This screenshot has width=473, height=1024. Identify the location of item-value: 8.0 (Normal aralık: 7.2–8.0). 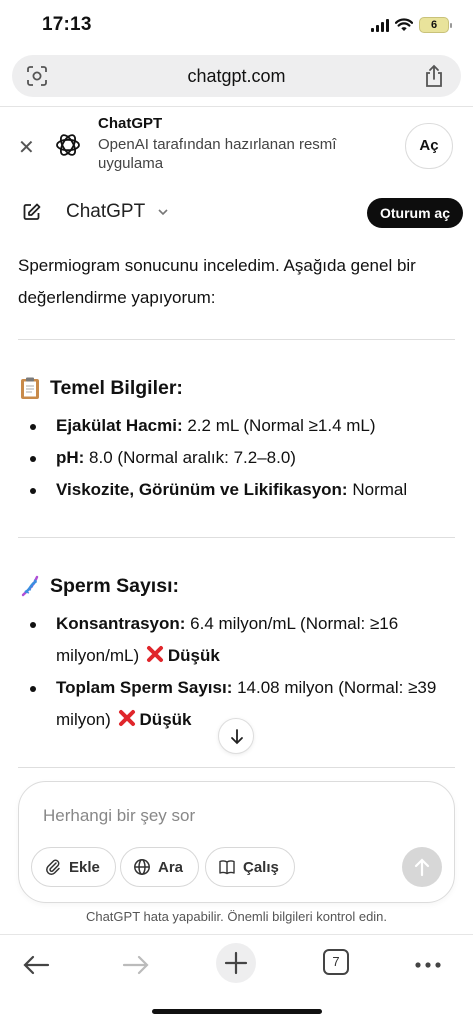
(190, 457).